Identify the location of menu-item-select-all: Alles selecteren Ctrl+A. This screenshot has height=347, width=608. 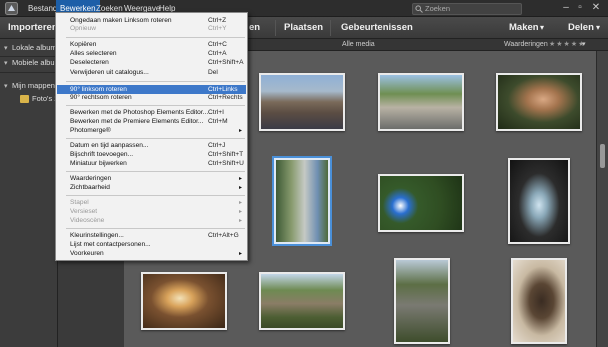
(151, 54).